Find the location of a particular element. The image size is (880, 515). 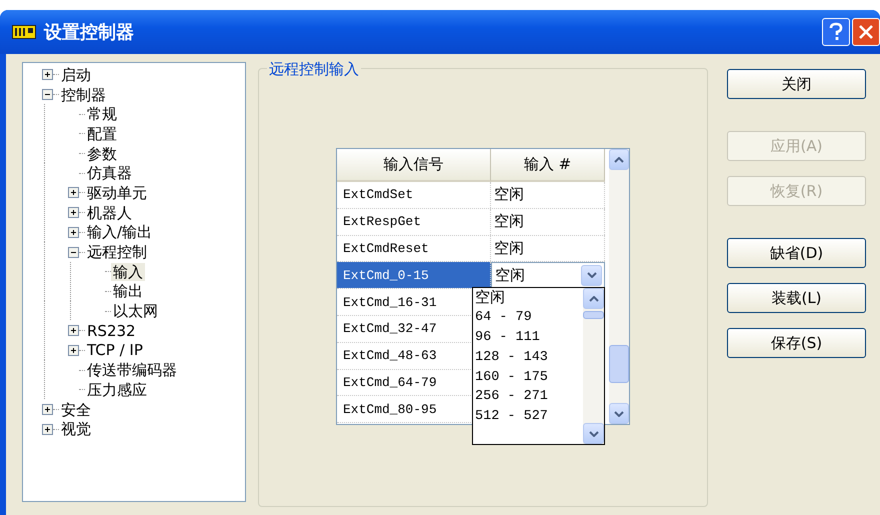

tree-item: 传送带编码器 is located at coordinates (132, 370).